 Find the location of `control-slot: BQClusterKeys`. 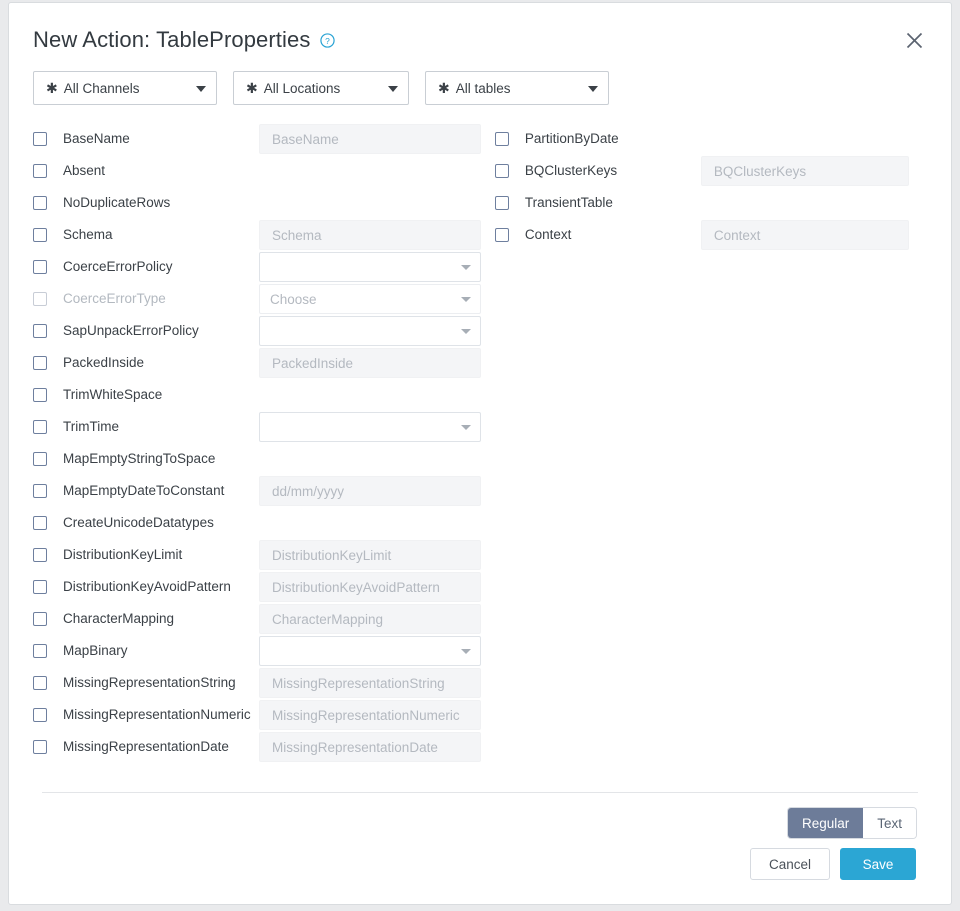

control-slot: BQClusterKeys is located at coordinates (804, 171).